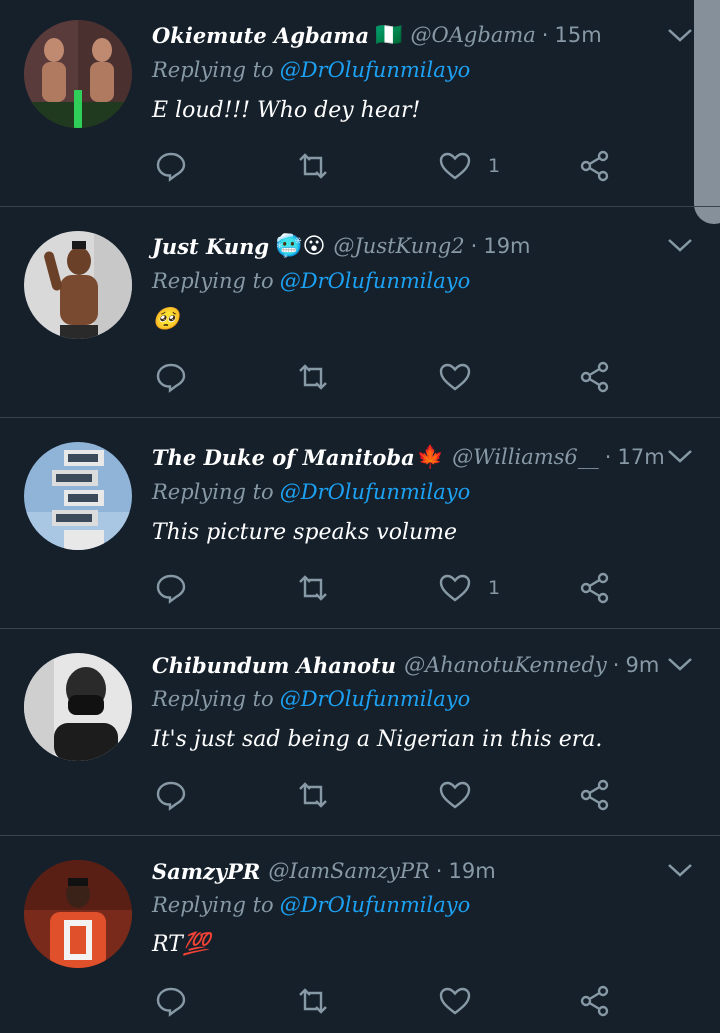  What do you see at coordinates (473, 35) in the screenshot?
I see `user-handle: @OAgbama` at bounding box center [473, 35].